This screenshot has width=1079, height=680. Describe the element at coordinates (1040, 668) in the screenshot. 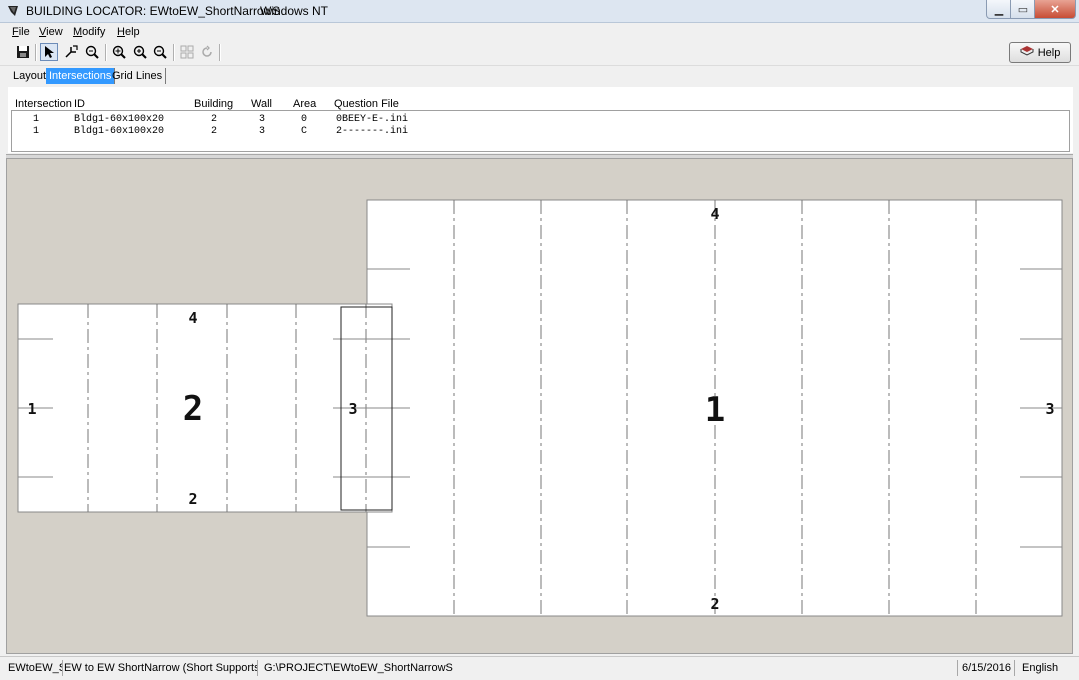

I see `status-language: English` at that location.